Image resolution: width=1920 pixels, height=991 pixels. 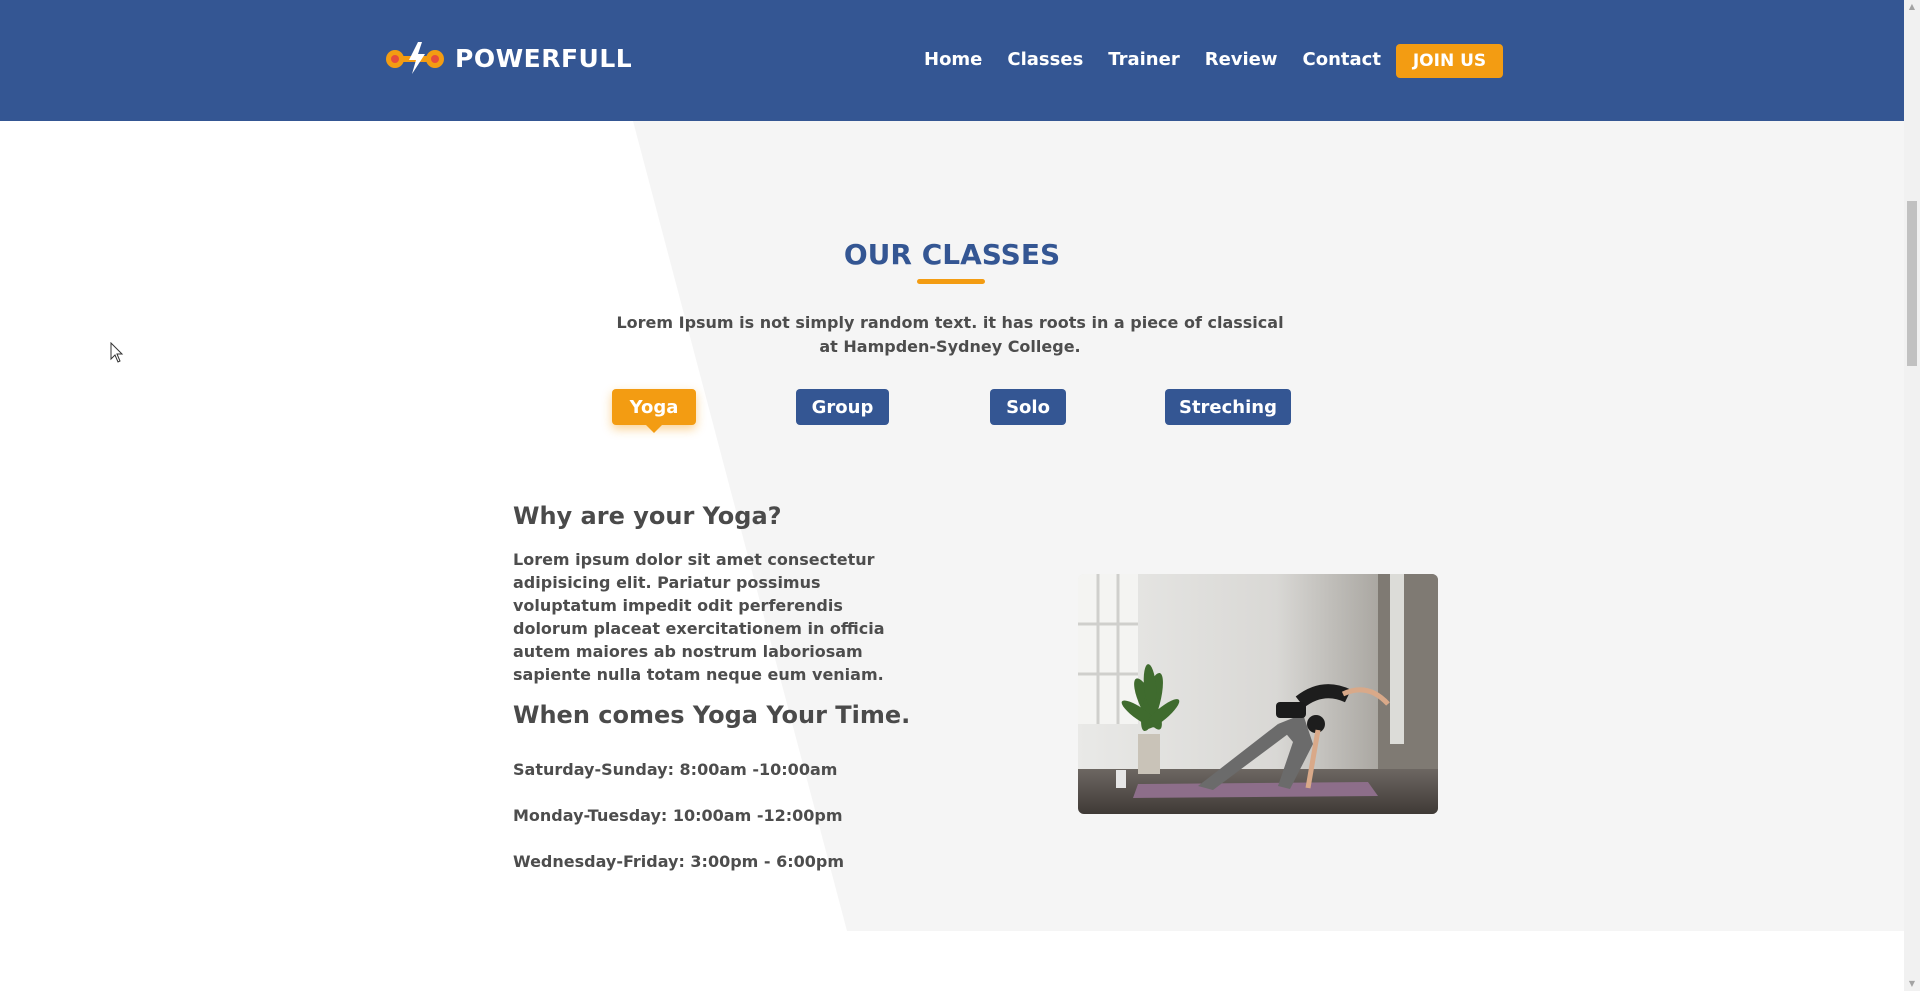 What do you see at coordinates (679, 861) in the screenshot?
I see `schedule-item: Wednesday-Friday: 3:00pm - 6:00pm` at bounding box center [679, 861].